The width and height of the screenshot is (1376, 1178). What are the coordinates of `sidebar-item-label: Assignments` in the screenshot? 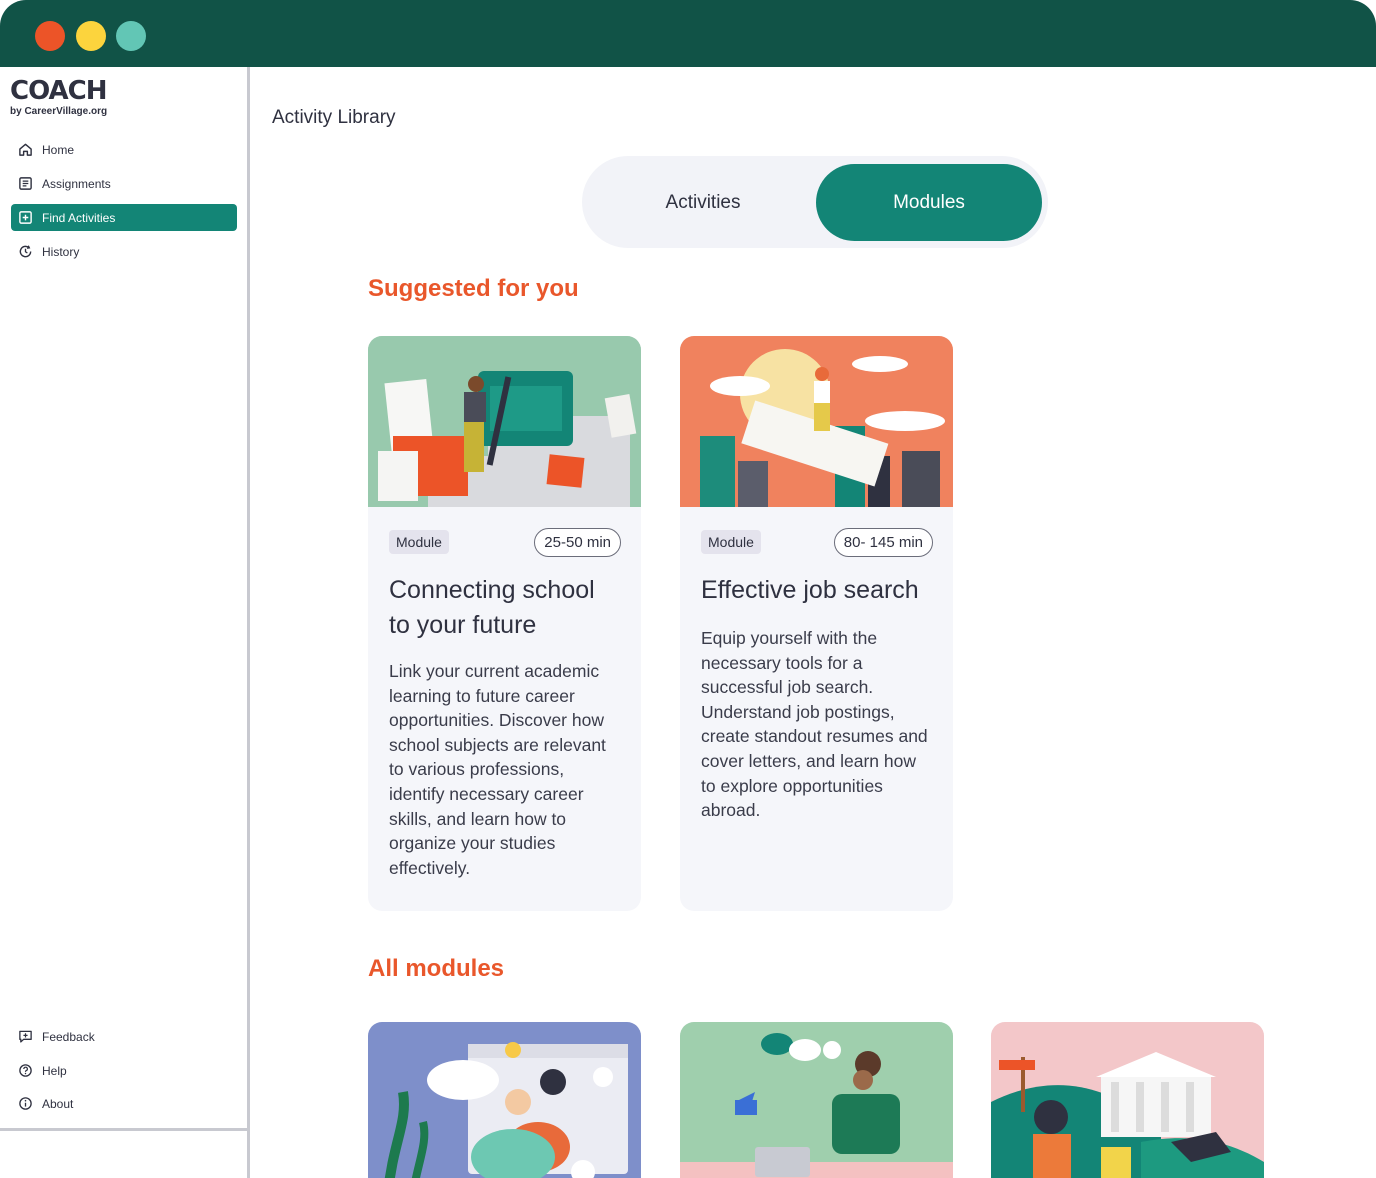 It's located at (76, 183).